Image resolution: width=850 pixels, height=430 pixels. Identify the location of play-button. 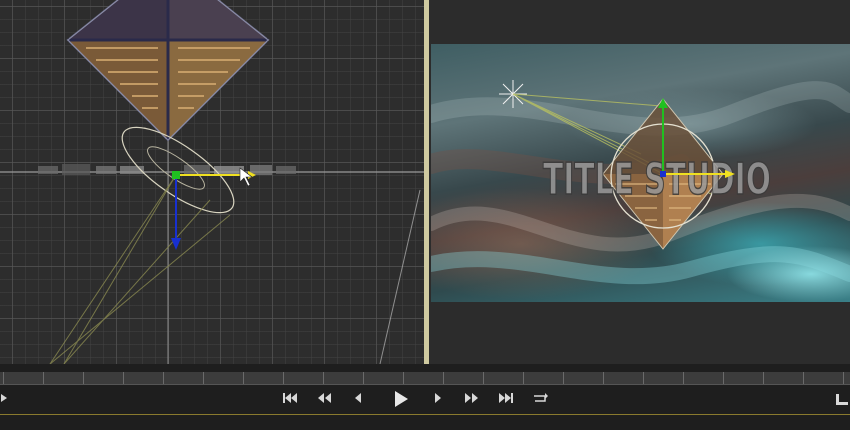
(401, 399).